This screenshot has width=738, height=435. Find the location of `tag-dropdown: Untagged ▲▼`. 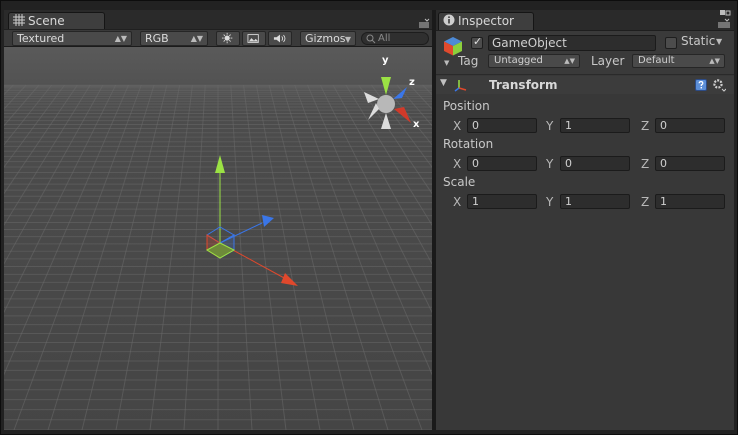

tag-dropdown: Untagged ▲▼ is located at coordinates (534, 61).